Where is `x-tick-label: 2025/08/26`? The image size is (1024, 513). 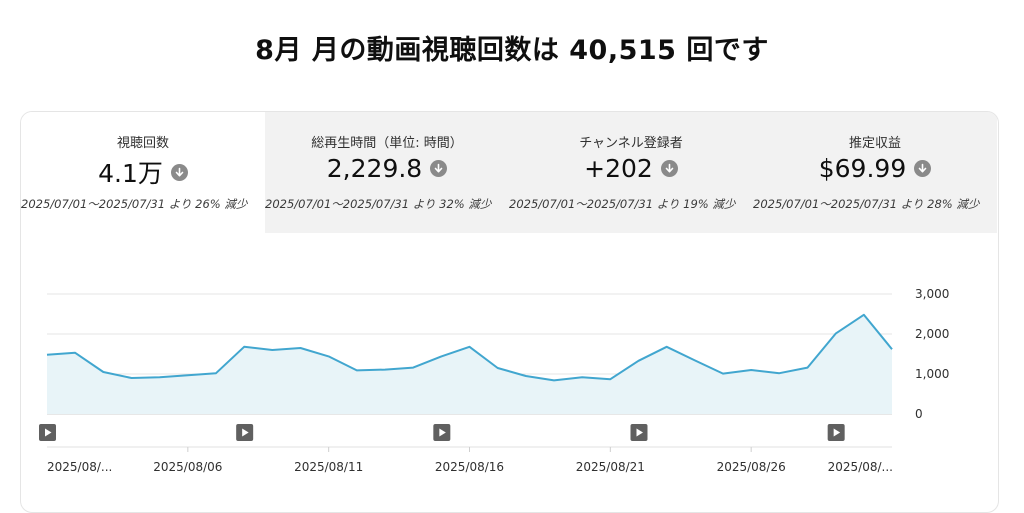
x-tick-label: 2025/08/26 is located at coordinates (751, 467).